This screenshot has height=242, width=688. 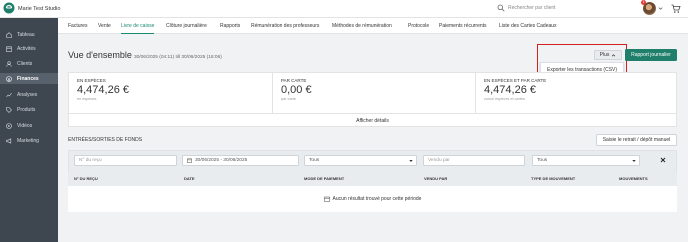 I want to click on manual-withdrawal-button: Saisie le retrait / dépôt manuel, so click(x=636, y=140).